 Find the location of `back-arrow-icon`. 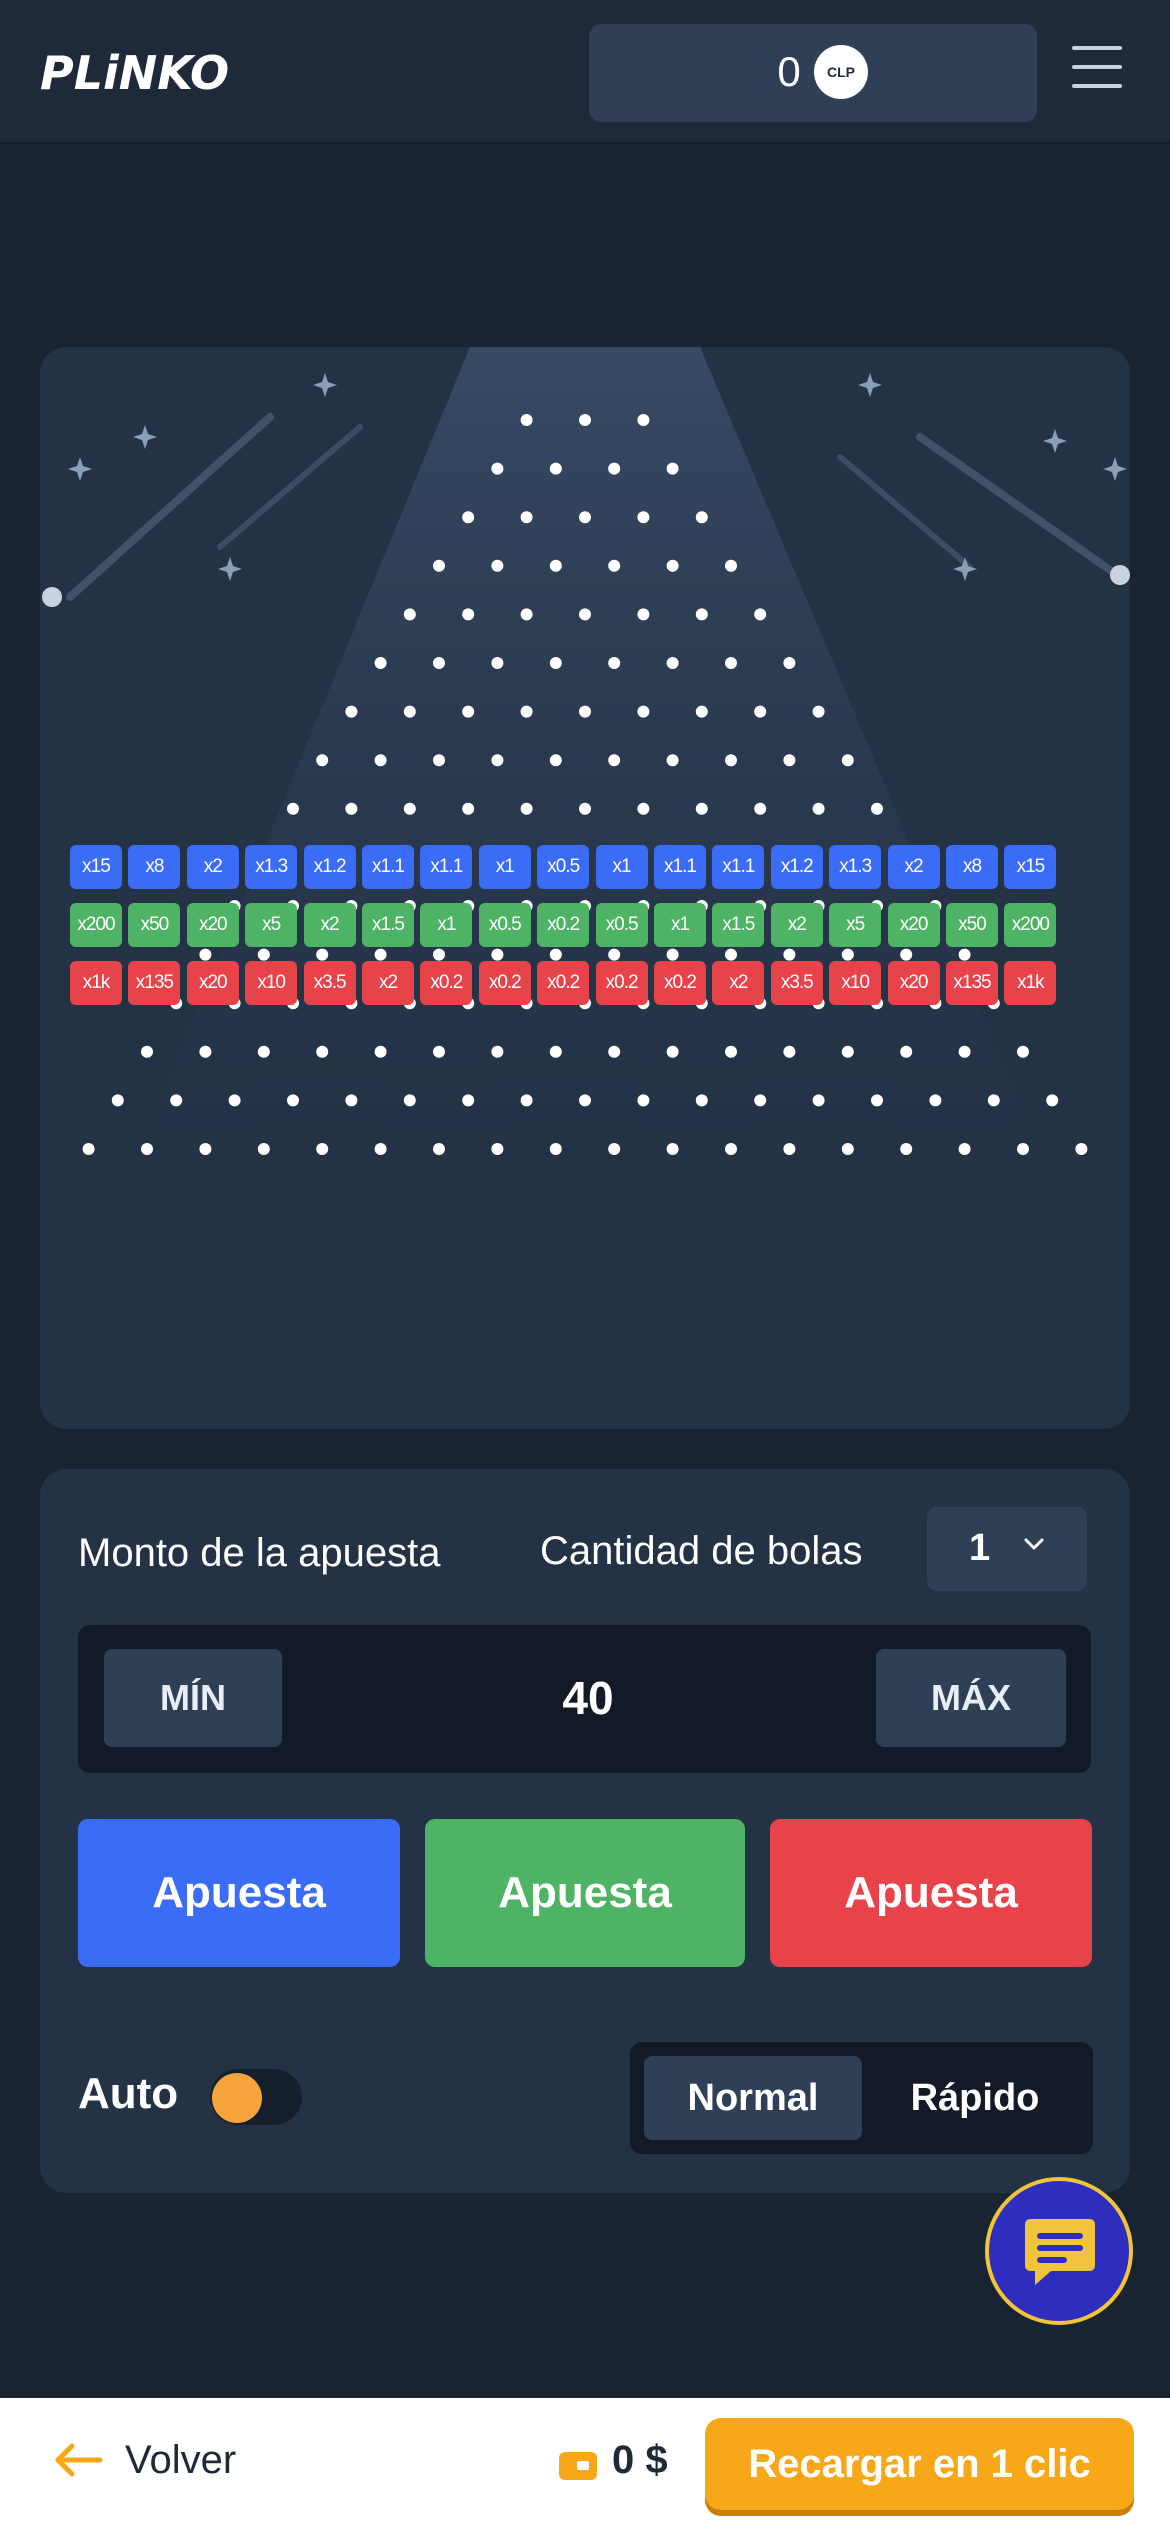

back-arrow-icon is located at coordinates (78, 2460).